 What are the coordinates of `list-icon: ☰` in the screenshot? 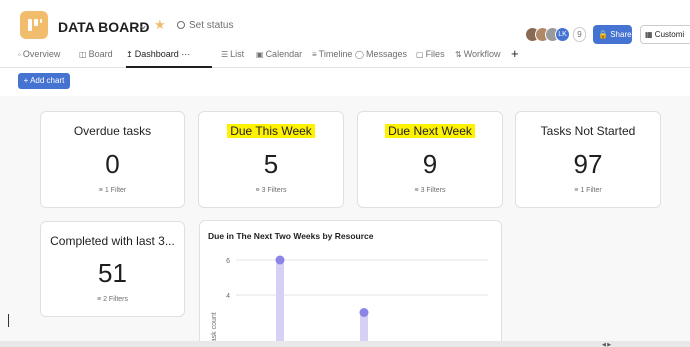 It's located at (225, 54).